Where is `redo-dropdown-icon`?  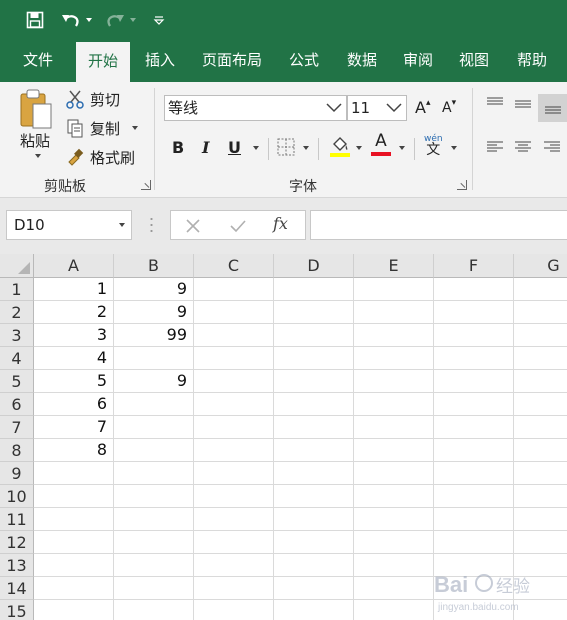 redo-dropdown-icon is located at coordinates (133, 20).